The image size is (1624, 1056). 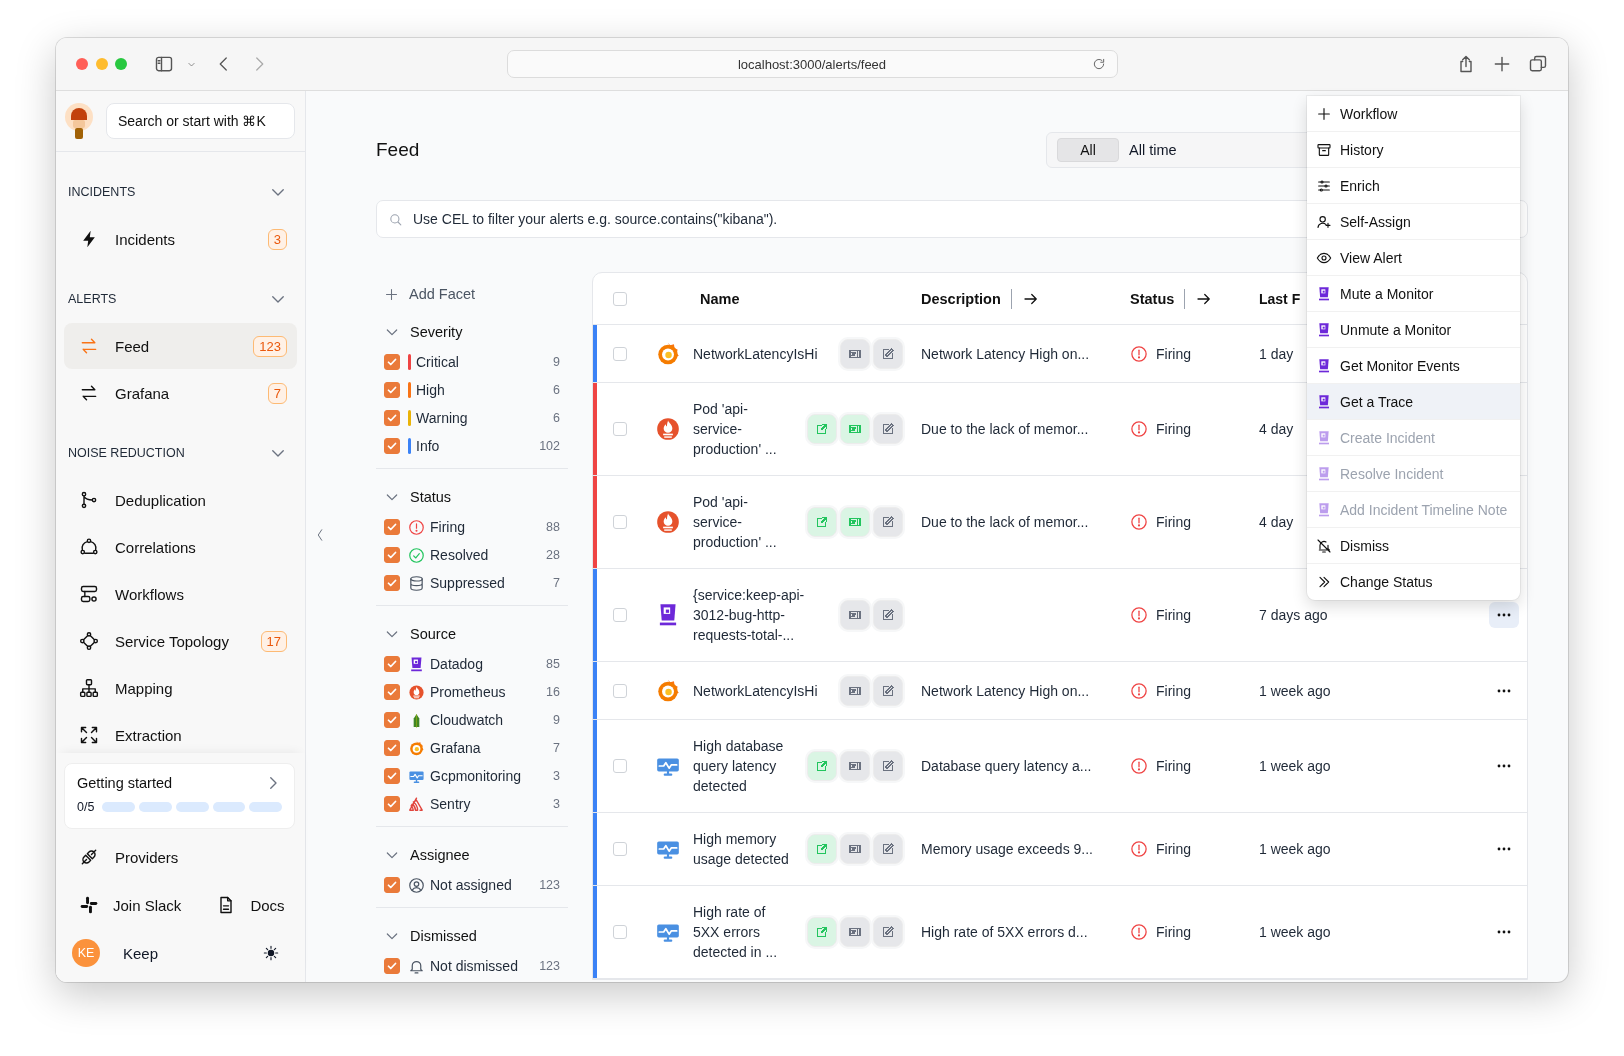 What do you see at coordinates (180, 393) in the screenshot?
I see `nav-item: Grafana 7` at bounding box center [180, 393].